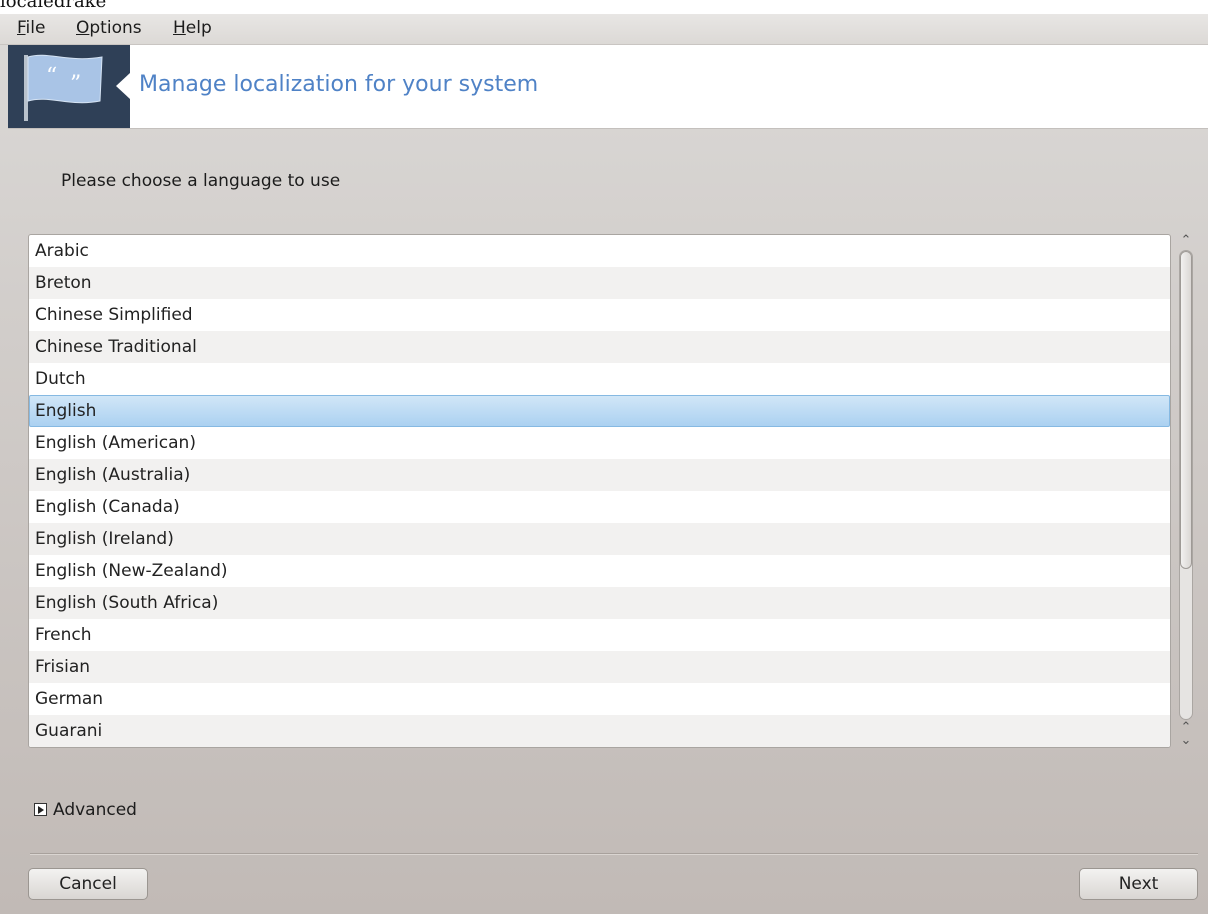 Image resolution: width=1208 pixels, height=914 pixels. I want to click on window-title: localedrake, so click(604, 7).